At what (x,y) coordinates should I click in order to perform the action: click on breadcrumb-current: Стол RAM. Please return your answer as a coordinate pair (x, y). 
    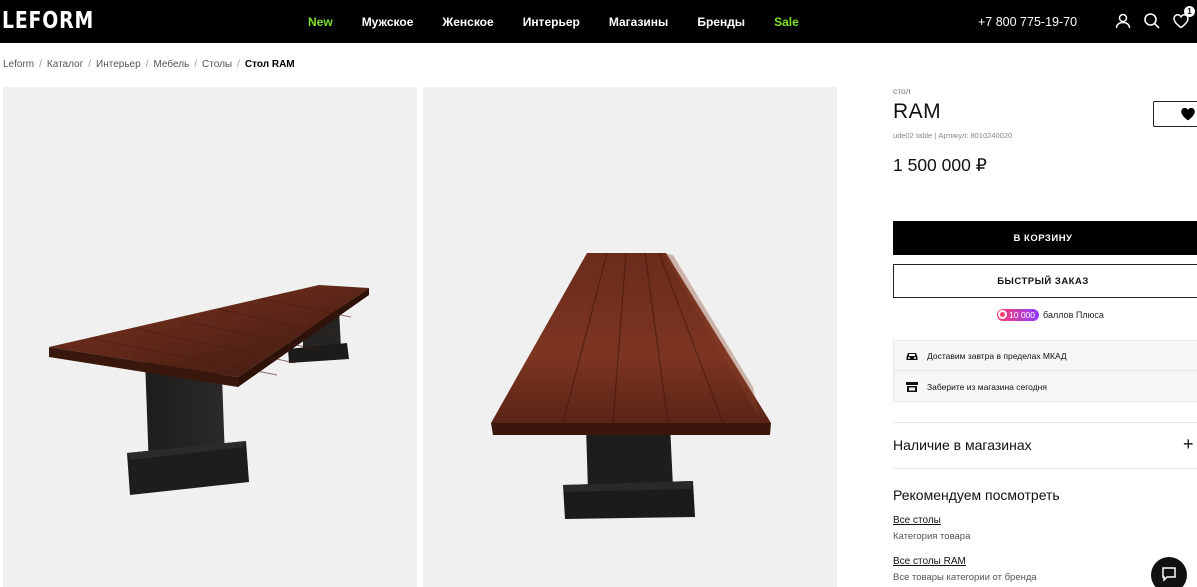
    Looking at the image, I should click on (269, 64).